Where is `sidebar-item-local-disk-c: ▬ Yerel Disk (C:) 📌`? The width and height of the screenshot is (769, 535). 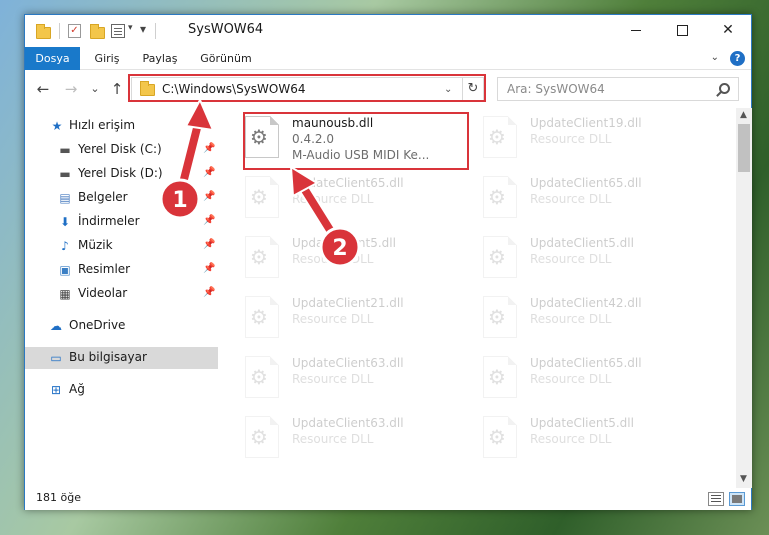 sidebar-item-local-disk-c: ▬ Yerel Disk (C:) 📌 is located at coordinates (121, 150).